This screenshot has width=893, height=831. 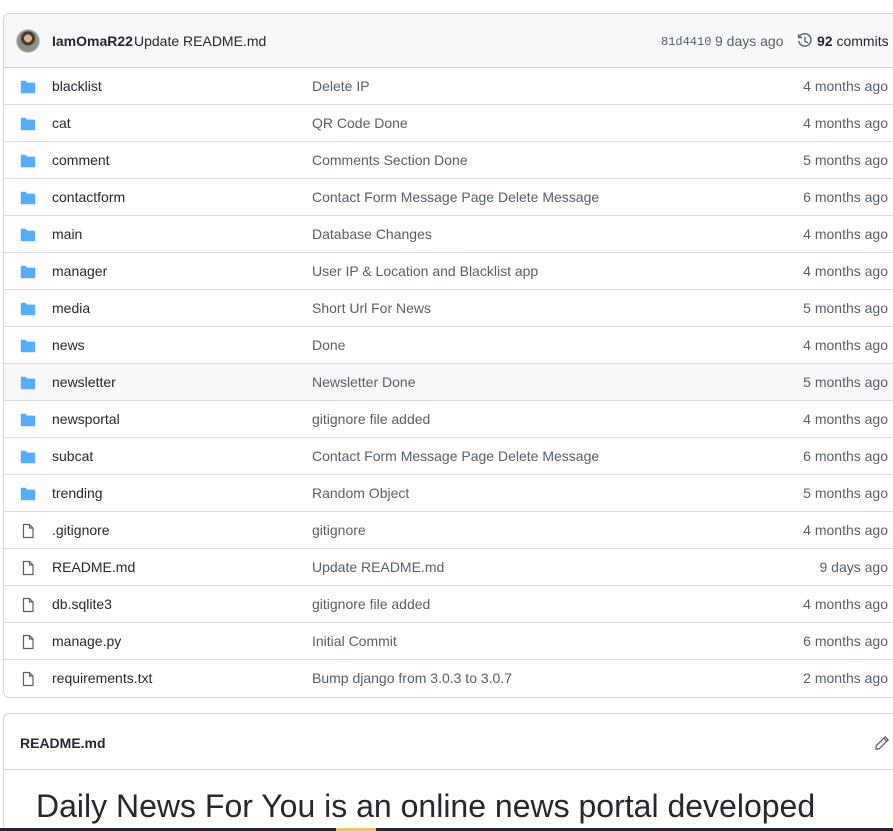 What do you see at coordinates (92, 41) in the screenshot?
I see `commit-author-link: IamOmaR22` at bounding box center [92, 41].